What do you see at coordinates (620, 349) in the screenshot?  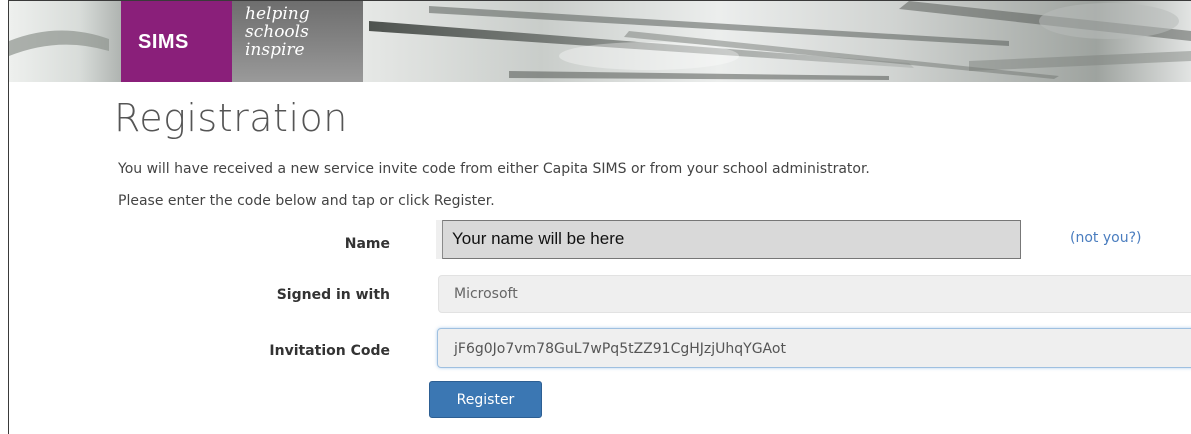 I see `invitation-code-value: jF6g0Jo7vm78GuL7wPq5tZZ91CgHJzjUhqYGAot` at bounding box center [620, 349].